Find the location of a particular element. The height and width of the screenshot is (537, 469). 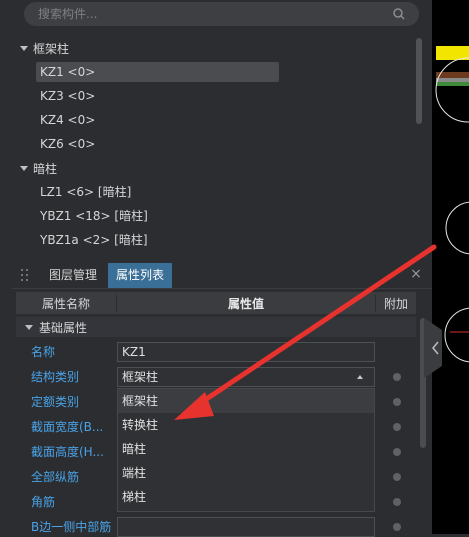

prop-value-b-side-rebar is located at coordinates (246, 527).